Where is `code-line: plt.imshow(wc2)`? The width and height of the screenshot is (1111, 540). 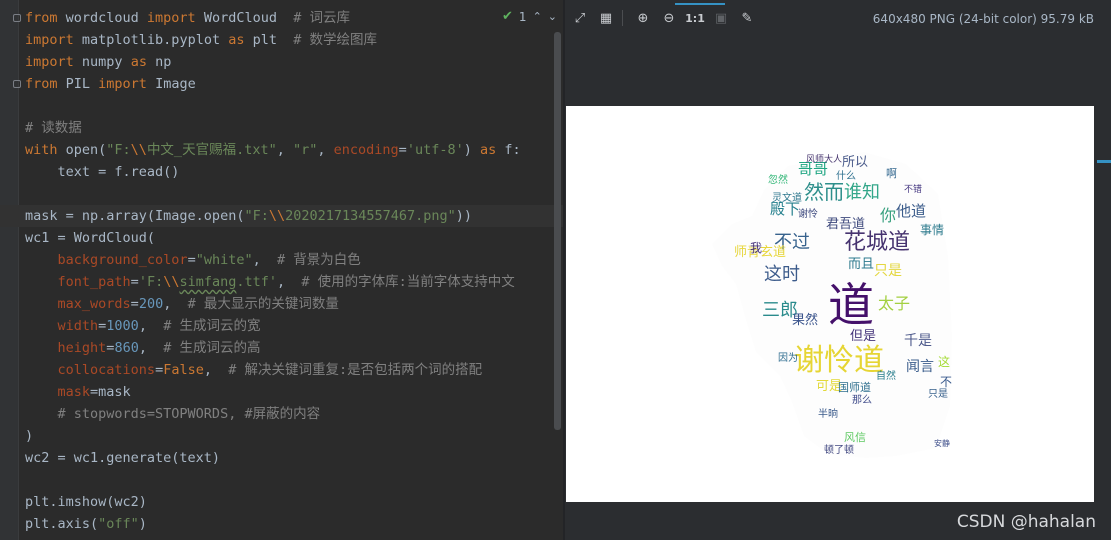 code-line: plt.imshow(wc2) is located at coordinates (285, 502).